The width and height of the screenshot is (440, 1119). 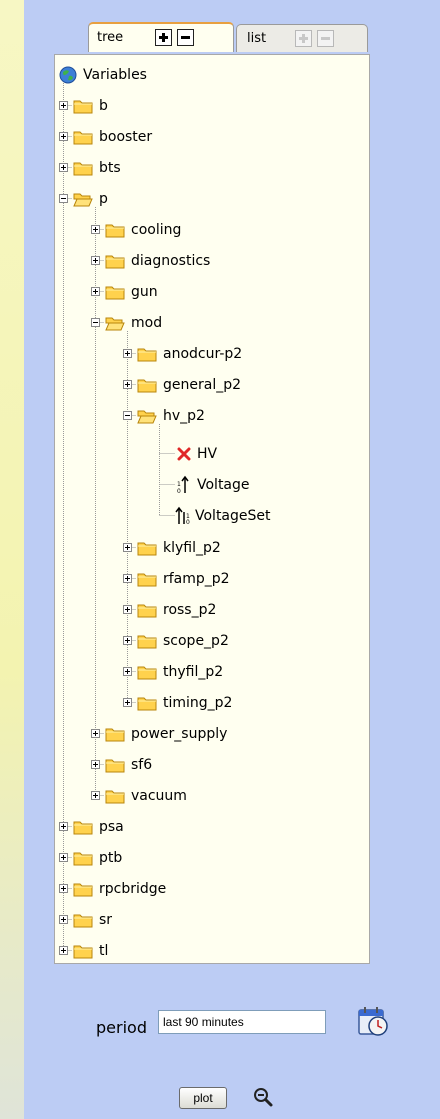 I want to click on tree-node-label: ptb, so click(x=111, y=858).